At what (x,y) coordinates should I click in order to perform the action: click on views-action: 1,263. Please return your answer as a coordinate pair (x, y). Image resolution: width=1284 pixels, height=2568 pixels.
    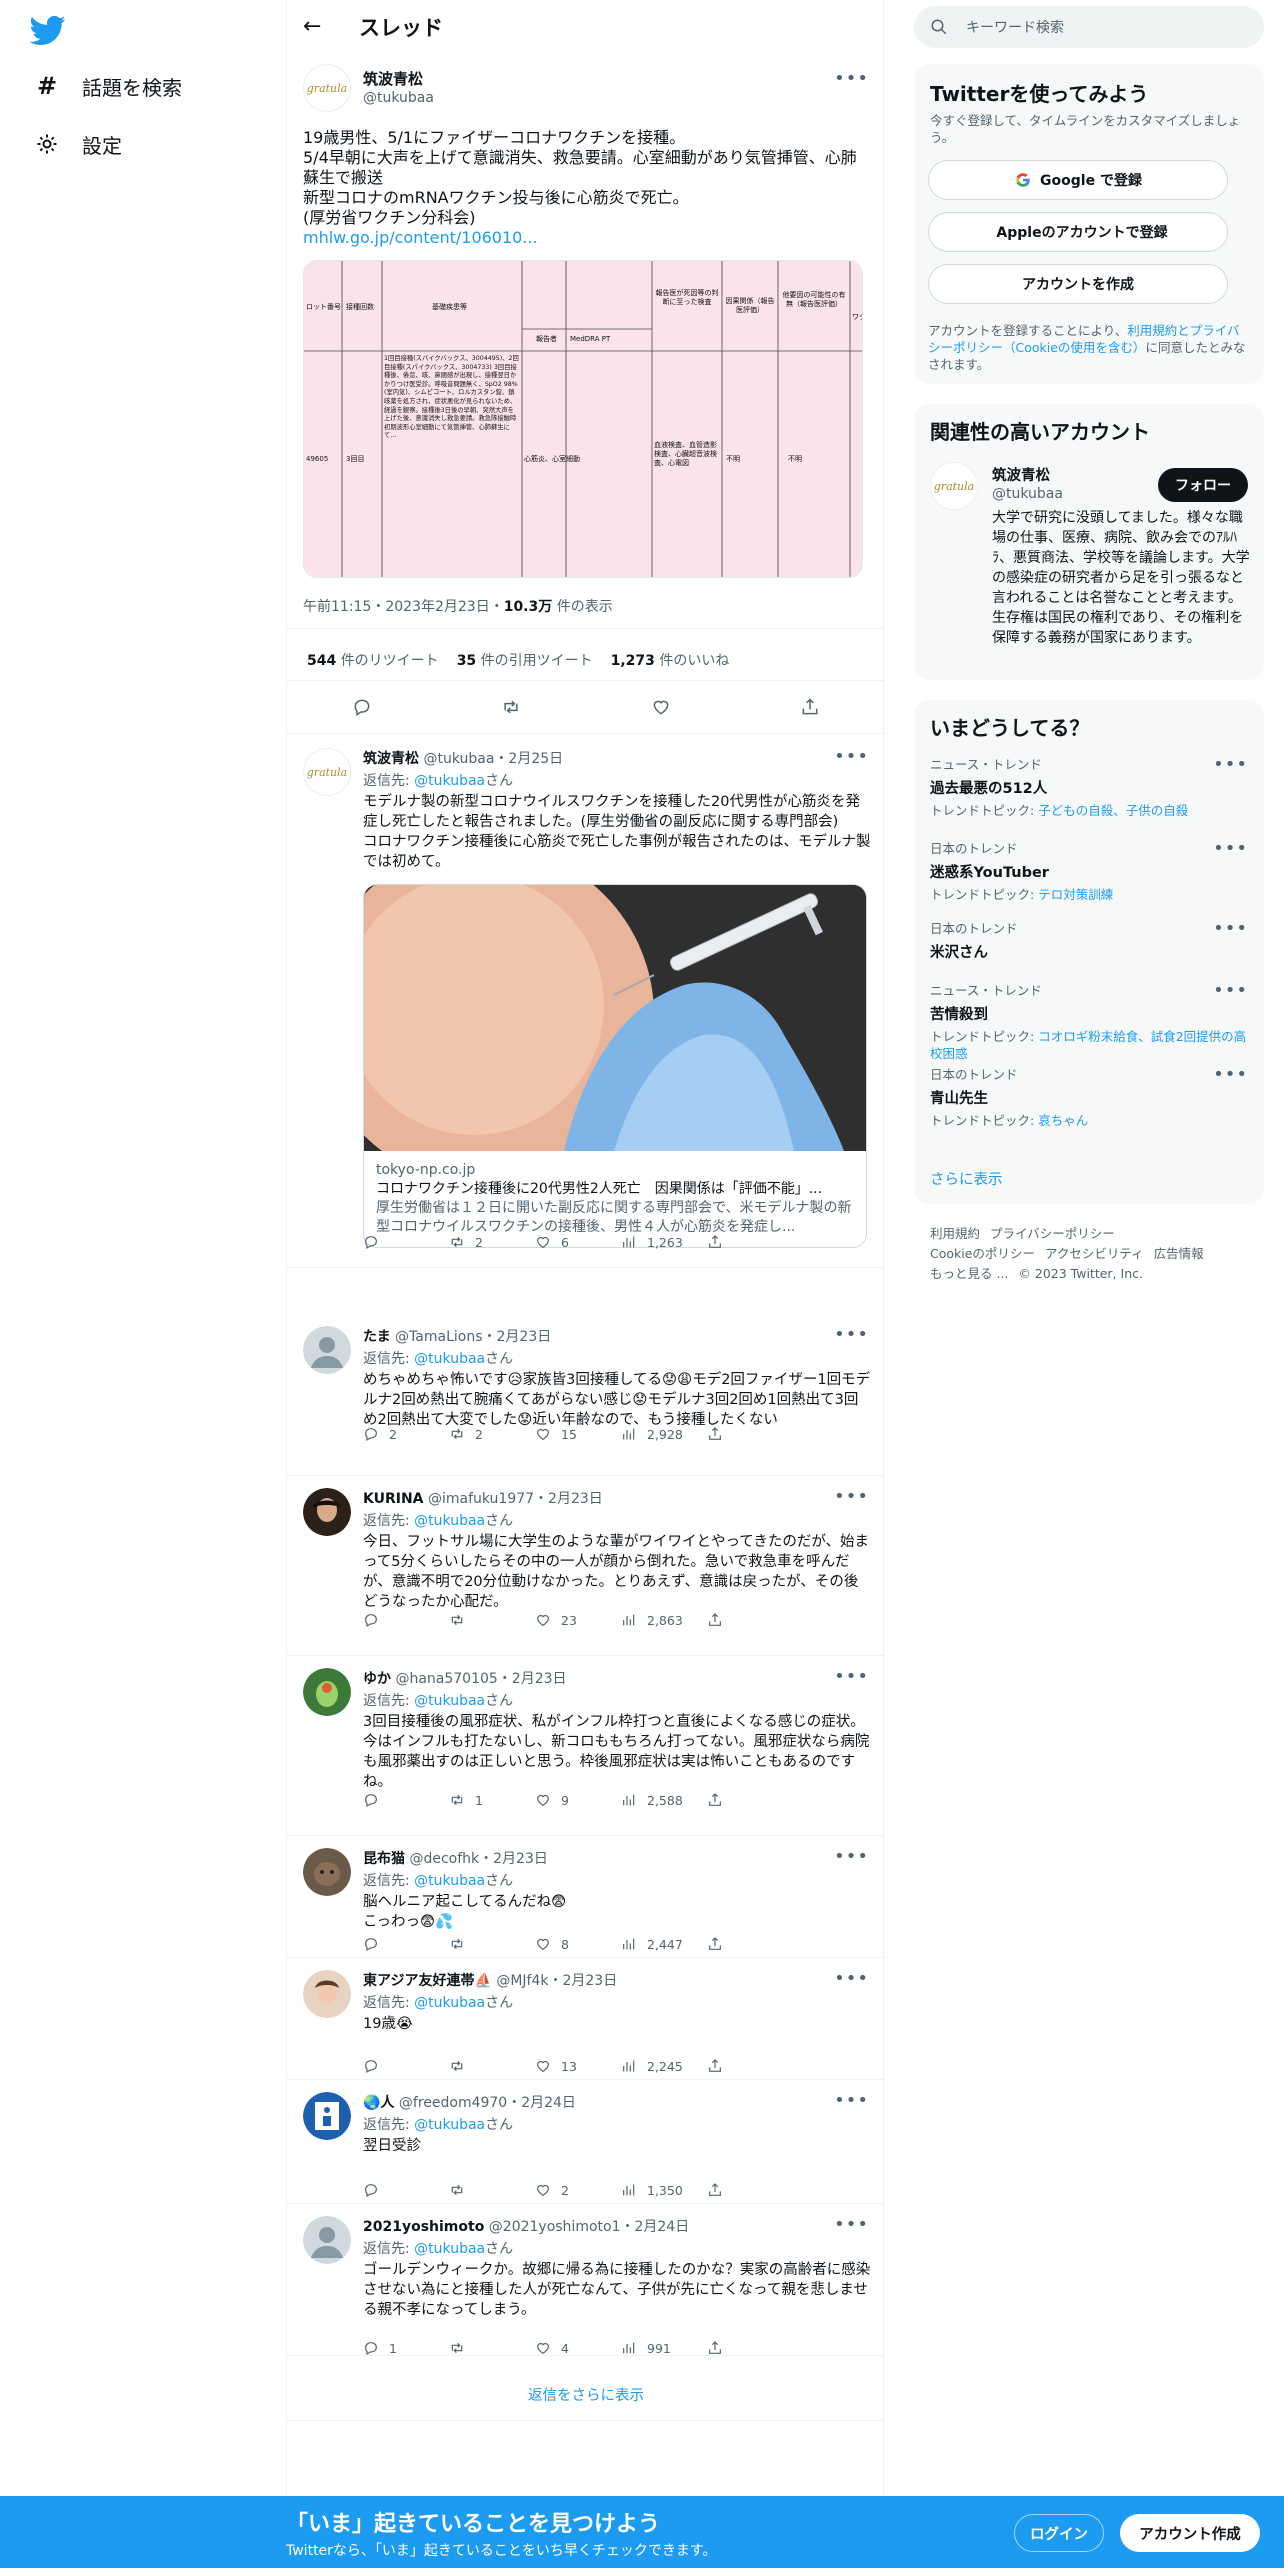
    Looking at the image, I should click on (664, 1242).